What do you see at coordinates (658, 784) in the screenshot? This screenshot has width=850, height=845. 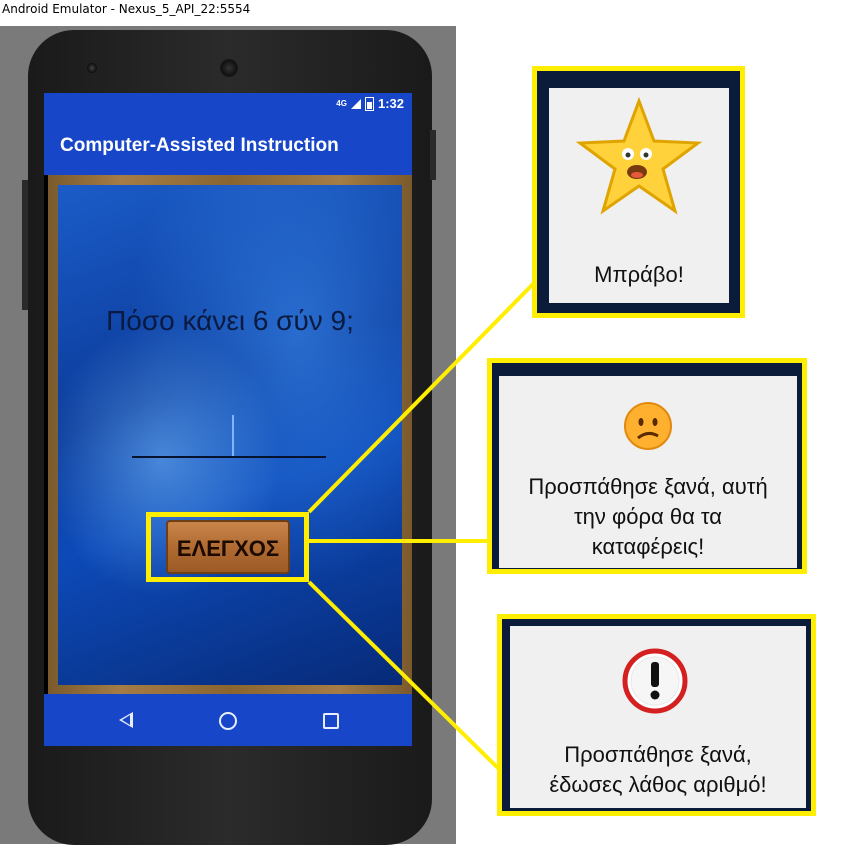 I see `popup-invalid-line-2: έδωσες λάθος αριθμό!` at bounding box center [658, 784].